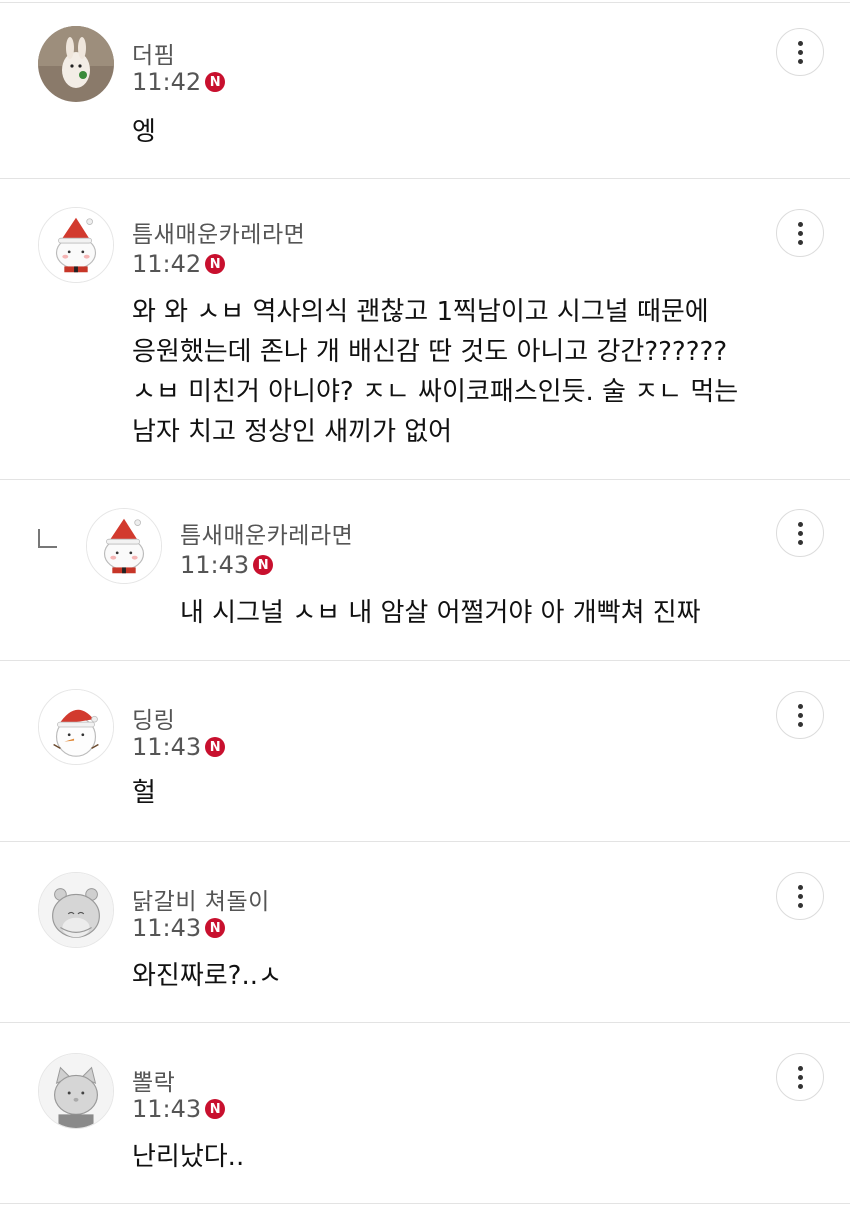 This screenshot has width=850, height=1209. What do you see at coordinates (201, 899) in the screenshot?
I see `comment-author: 닭갈비 쳐돌이` at bounding box center [201, 899].